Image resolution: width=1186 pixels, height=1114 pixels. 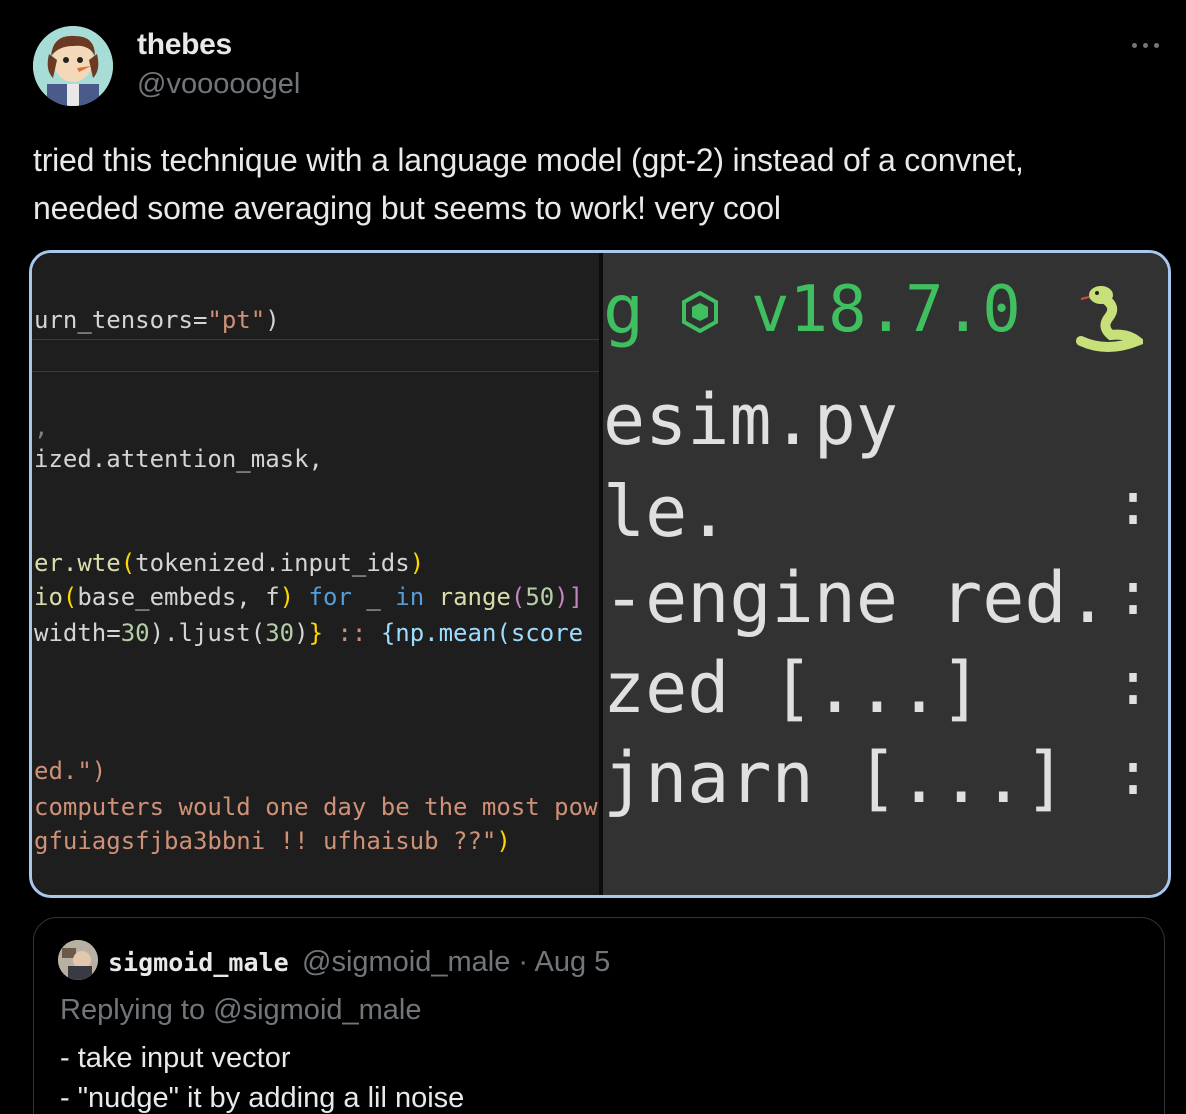 What do you see at coordinates (262, 1098) in the screenshot?
I see `quoted-text-line: - "nudge" it by adding a lil noise` at bounding box center [262, 1098].